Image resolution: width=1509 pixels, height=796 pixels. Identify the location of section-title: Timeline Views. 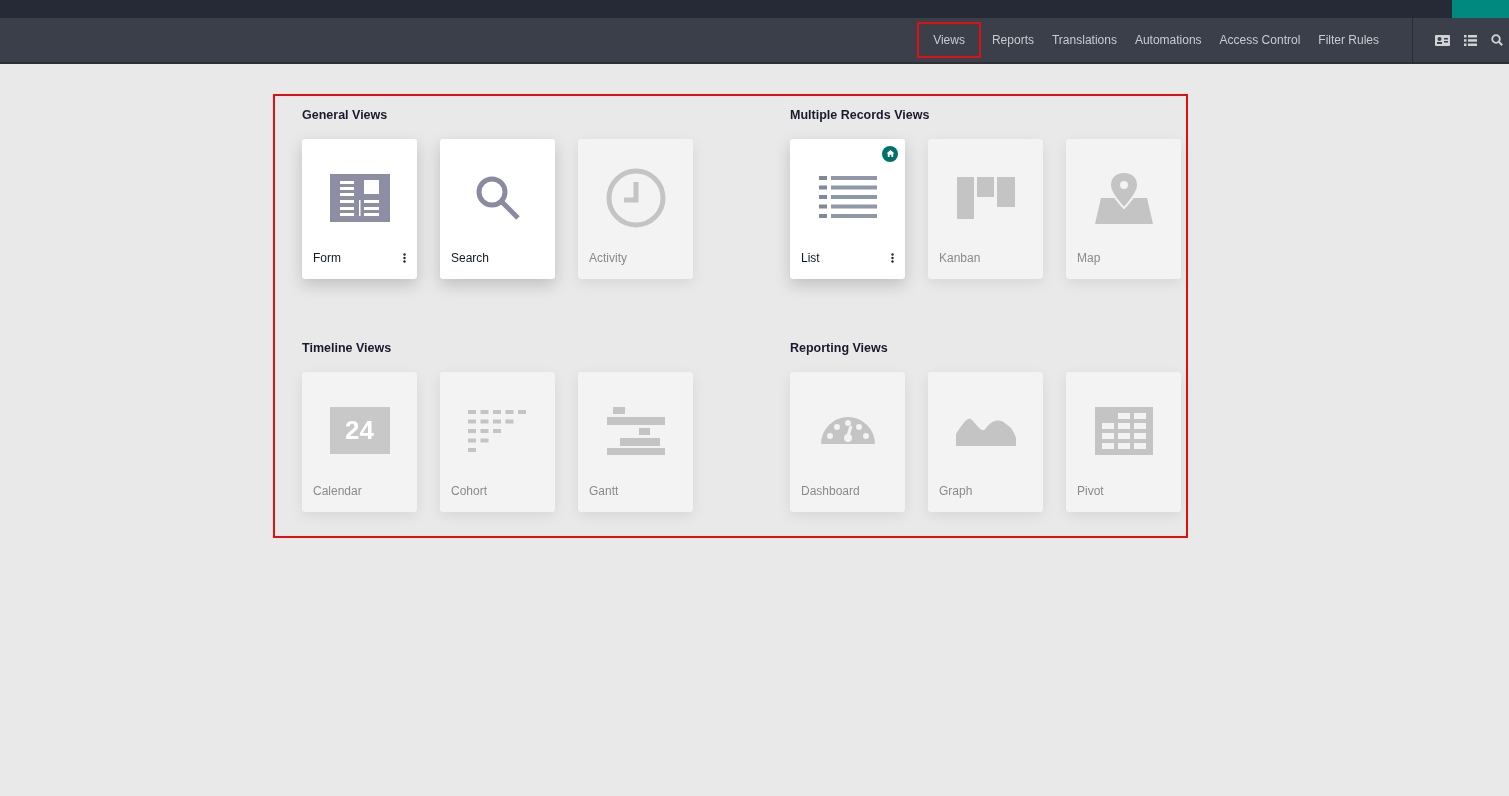
(347, 348).